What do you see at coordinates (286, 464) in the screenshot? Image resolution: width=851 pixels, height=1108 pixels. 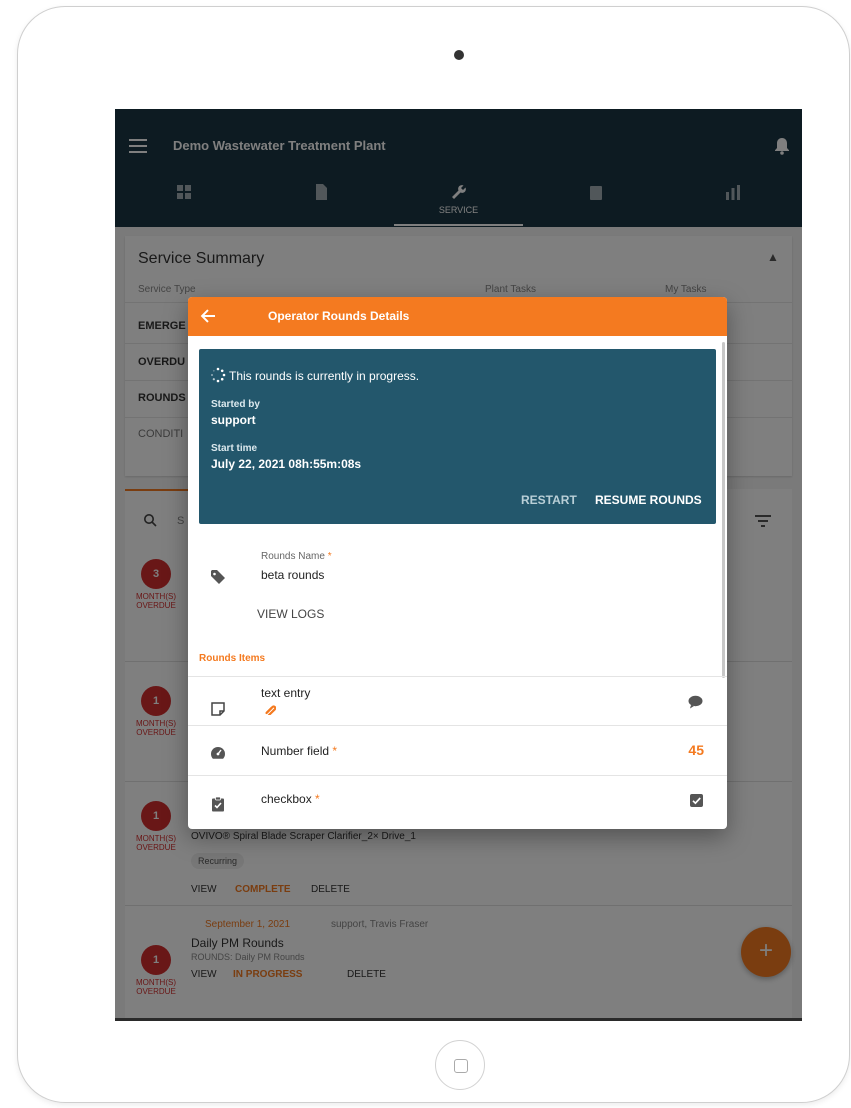 I see `start-time-value: July 22, 2021 08h:55m:08s` at bounding box center [286, 464].